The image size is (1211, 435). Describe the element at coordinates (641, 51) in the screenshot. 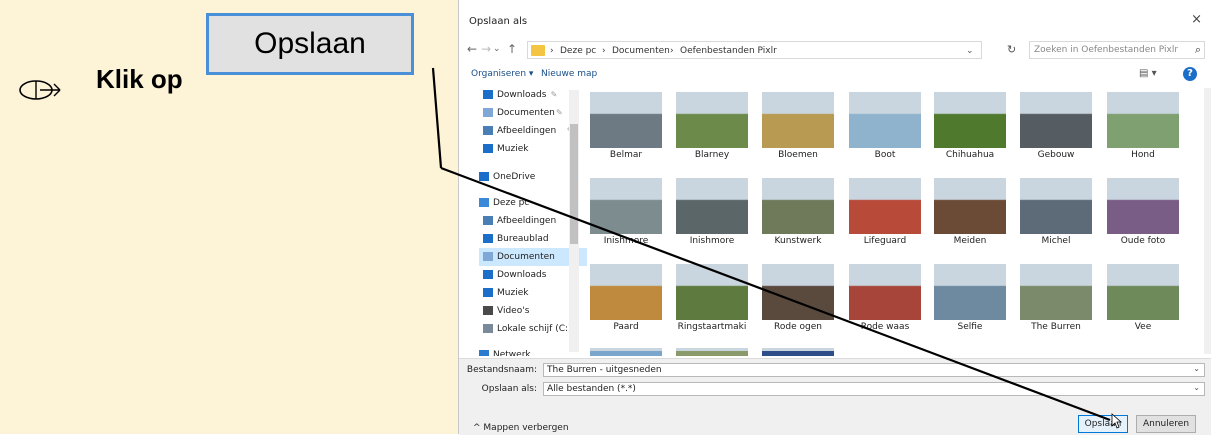

I see `breadcrumb-documenten: Documenten` at that location.